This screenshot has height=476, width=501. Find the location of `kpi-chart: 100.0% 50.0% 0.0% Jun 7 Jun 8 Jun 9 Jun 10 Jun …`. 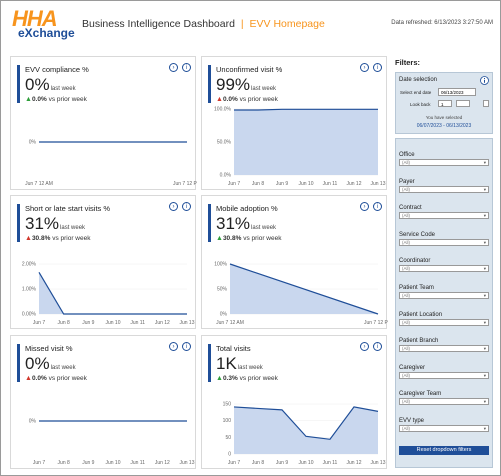

kpi-chart: 100.0% 50.0% 0.0% Jun 7 Jun 8 Jun 9 Jun 10 Jun … is located at coordinates (300, 147).